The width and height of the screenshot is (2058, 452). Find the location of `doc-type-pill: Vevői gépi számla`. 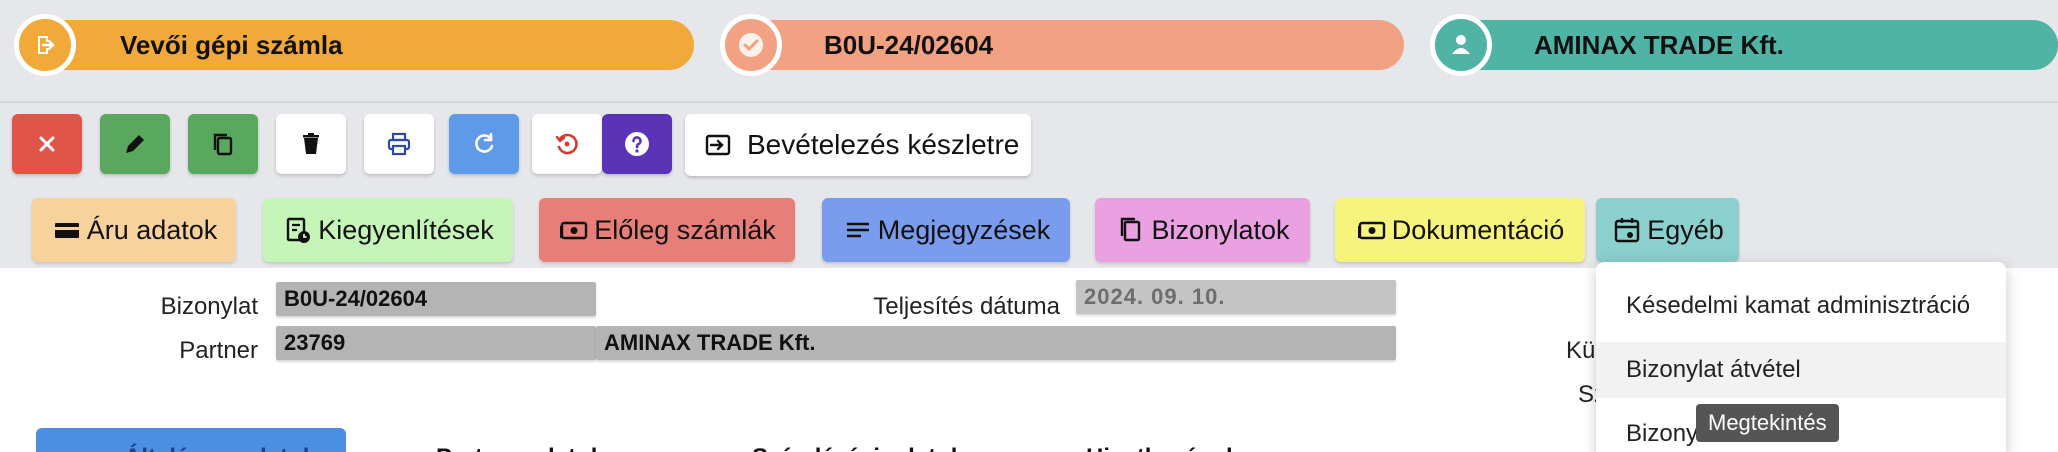

doc-type-pill: Vevői gépi számla is located at coordinates (367, 45).